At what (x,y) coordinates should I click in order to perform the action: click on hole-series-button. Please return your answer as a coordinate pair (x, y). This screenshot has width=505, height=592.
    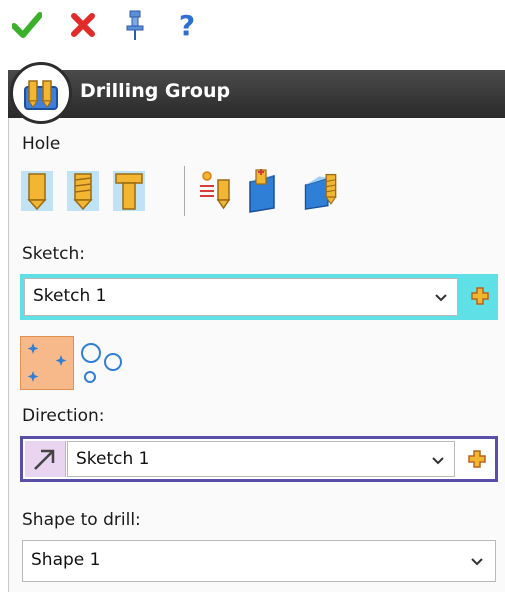
    Looking at the image, I should click on (217, 191).